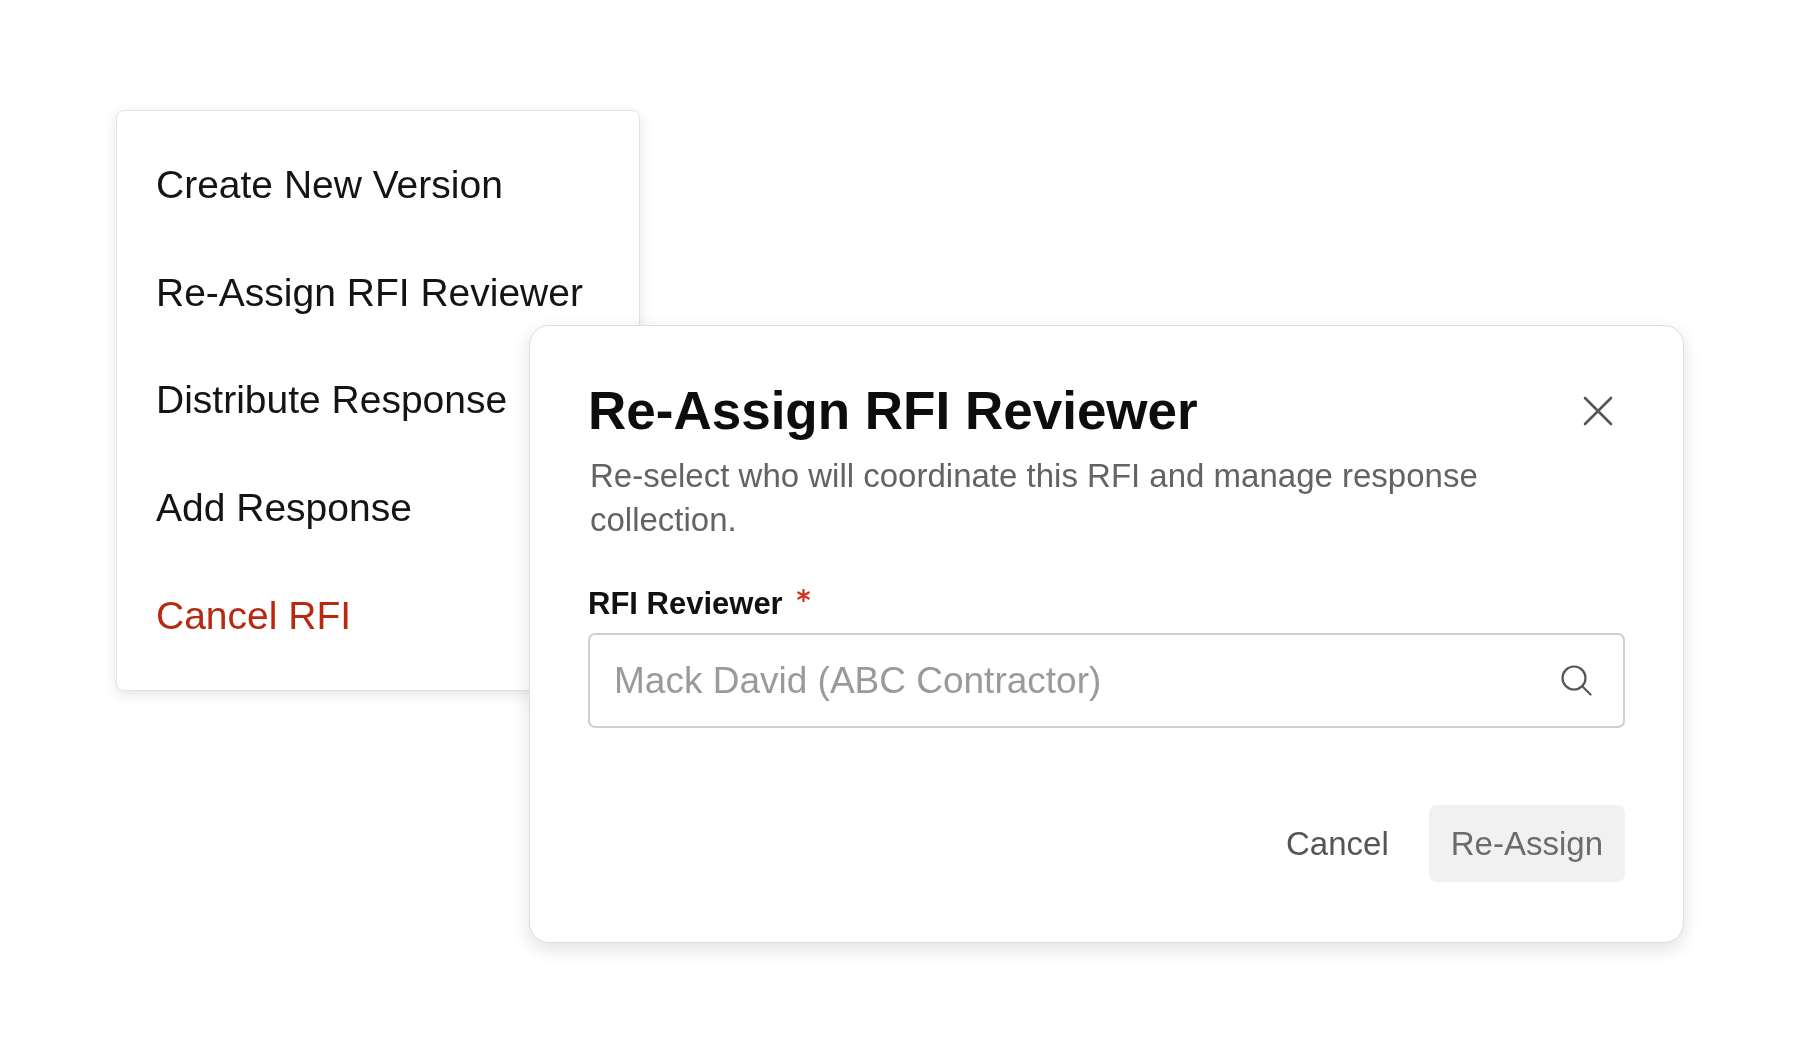 The image size is (1816, 1054). I want to click on close-button, so click(1598, 411).